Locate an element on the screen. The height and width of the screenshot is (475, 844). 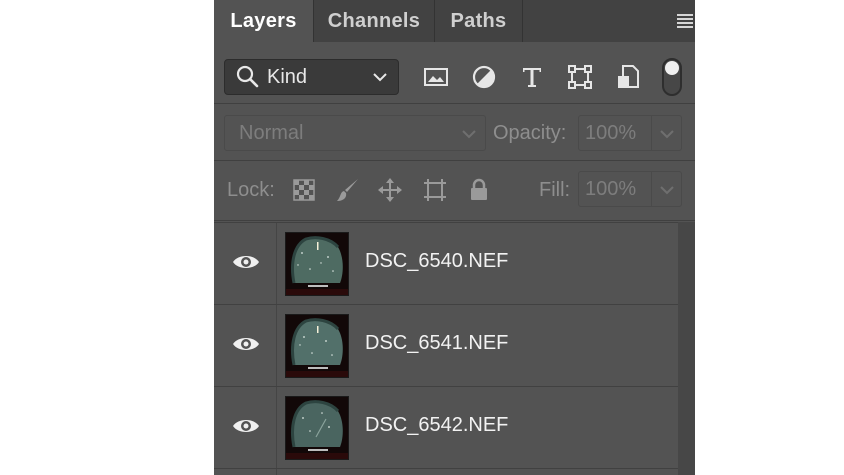
shape-filter-icon is located at coordinates (580, 77).